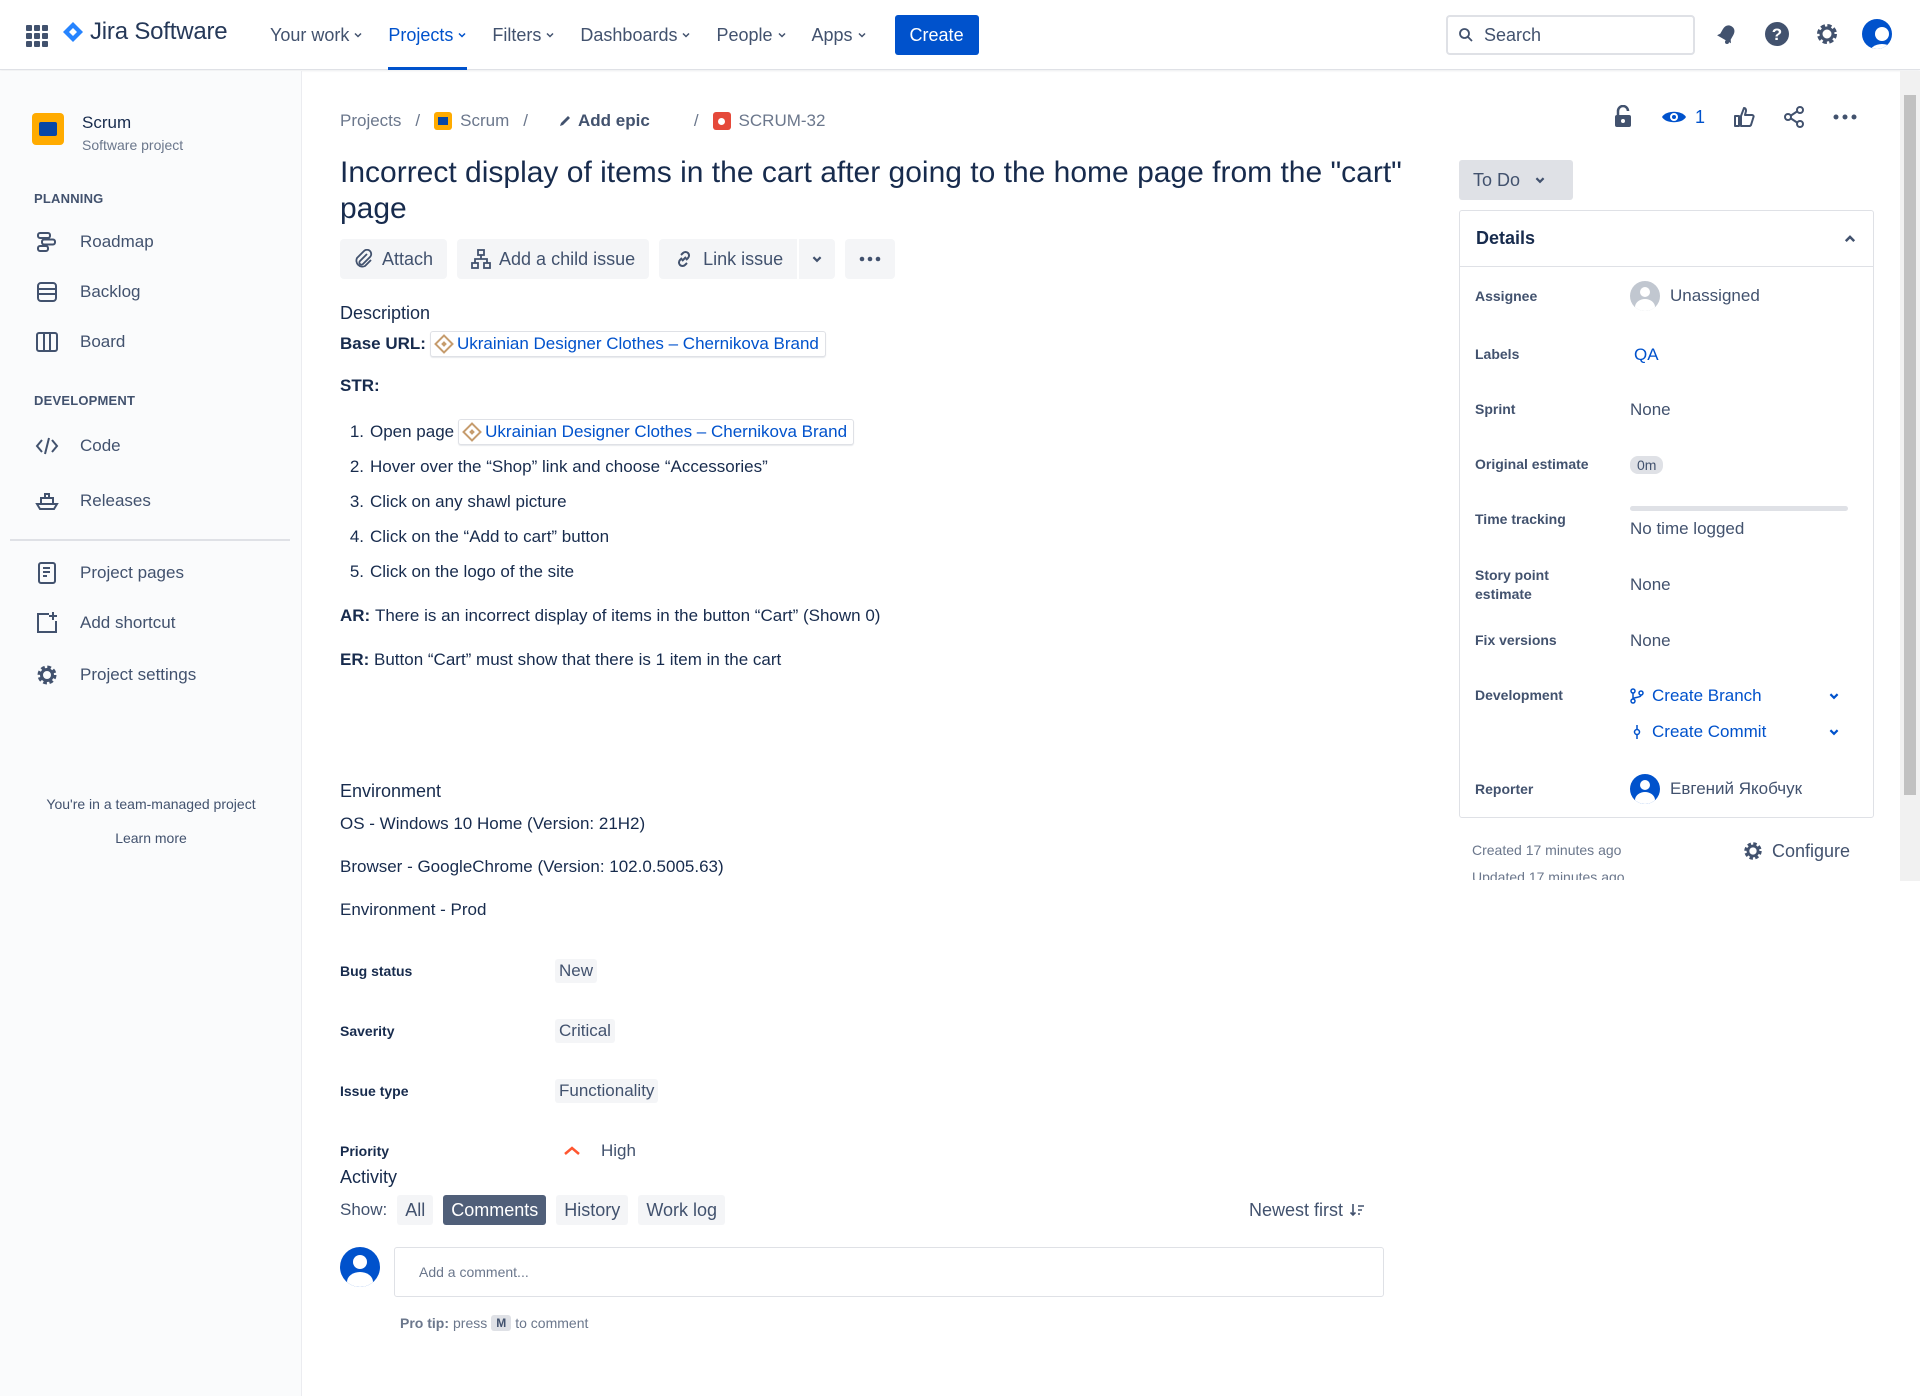  I want to click on tab-comments: Comments, so click(495, 1210).